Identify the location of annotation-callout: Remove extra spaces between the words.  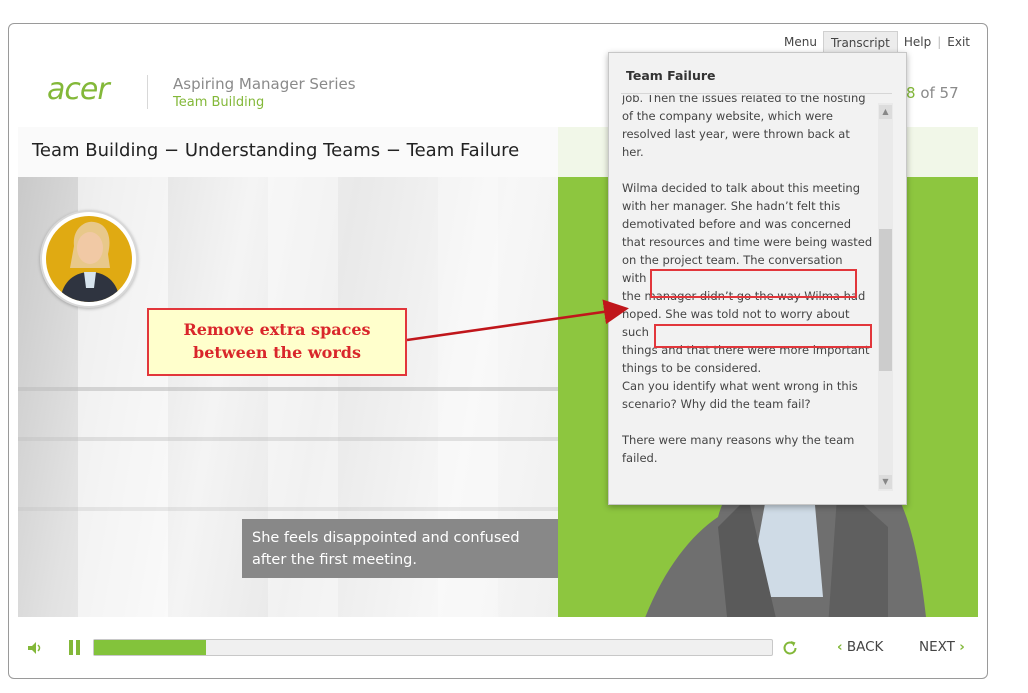
(277, 342).